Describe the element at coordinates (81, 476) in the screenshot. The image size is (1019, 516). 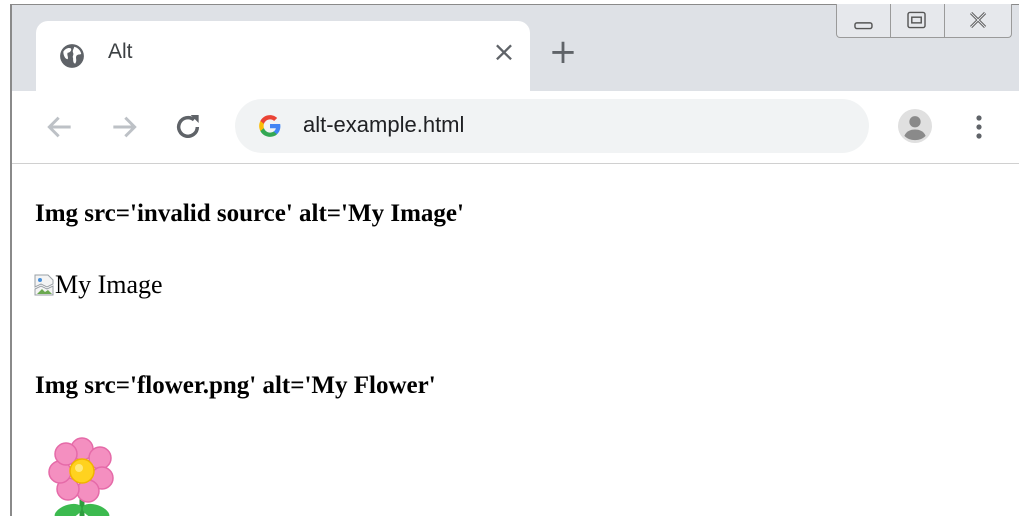
I see `flower-icon` at that location.